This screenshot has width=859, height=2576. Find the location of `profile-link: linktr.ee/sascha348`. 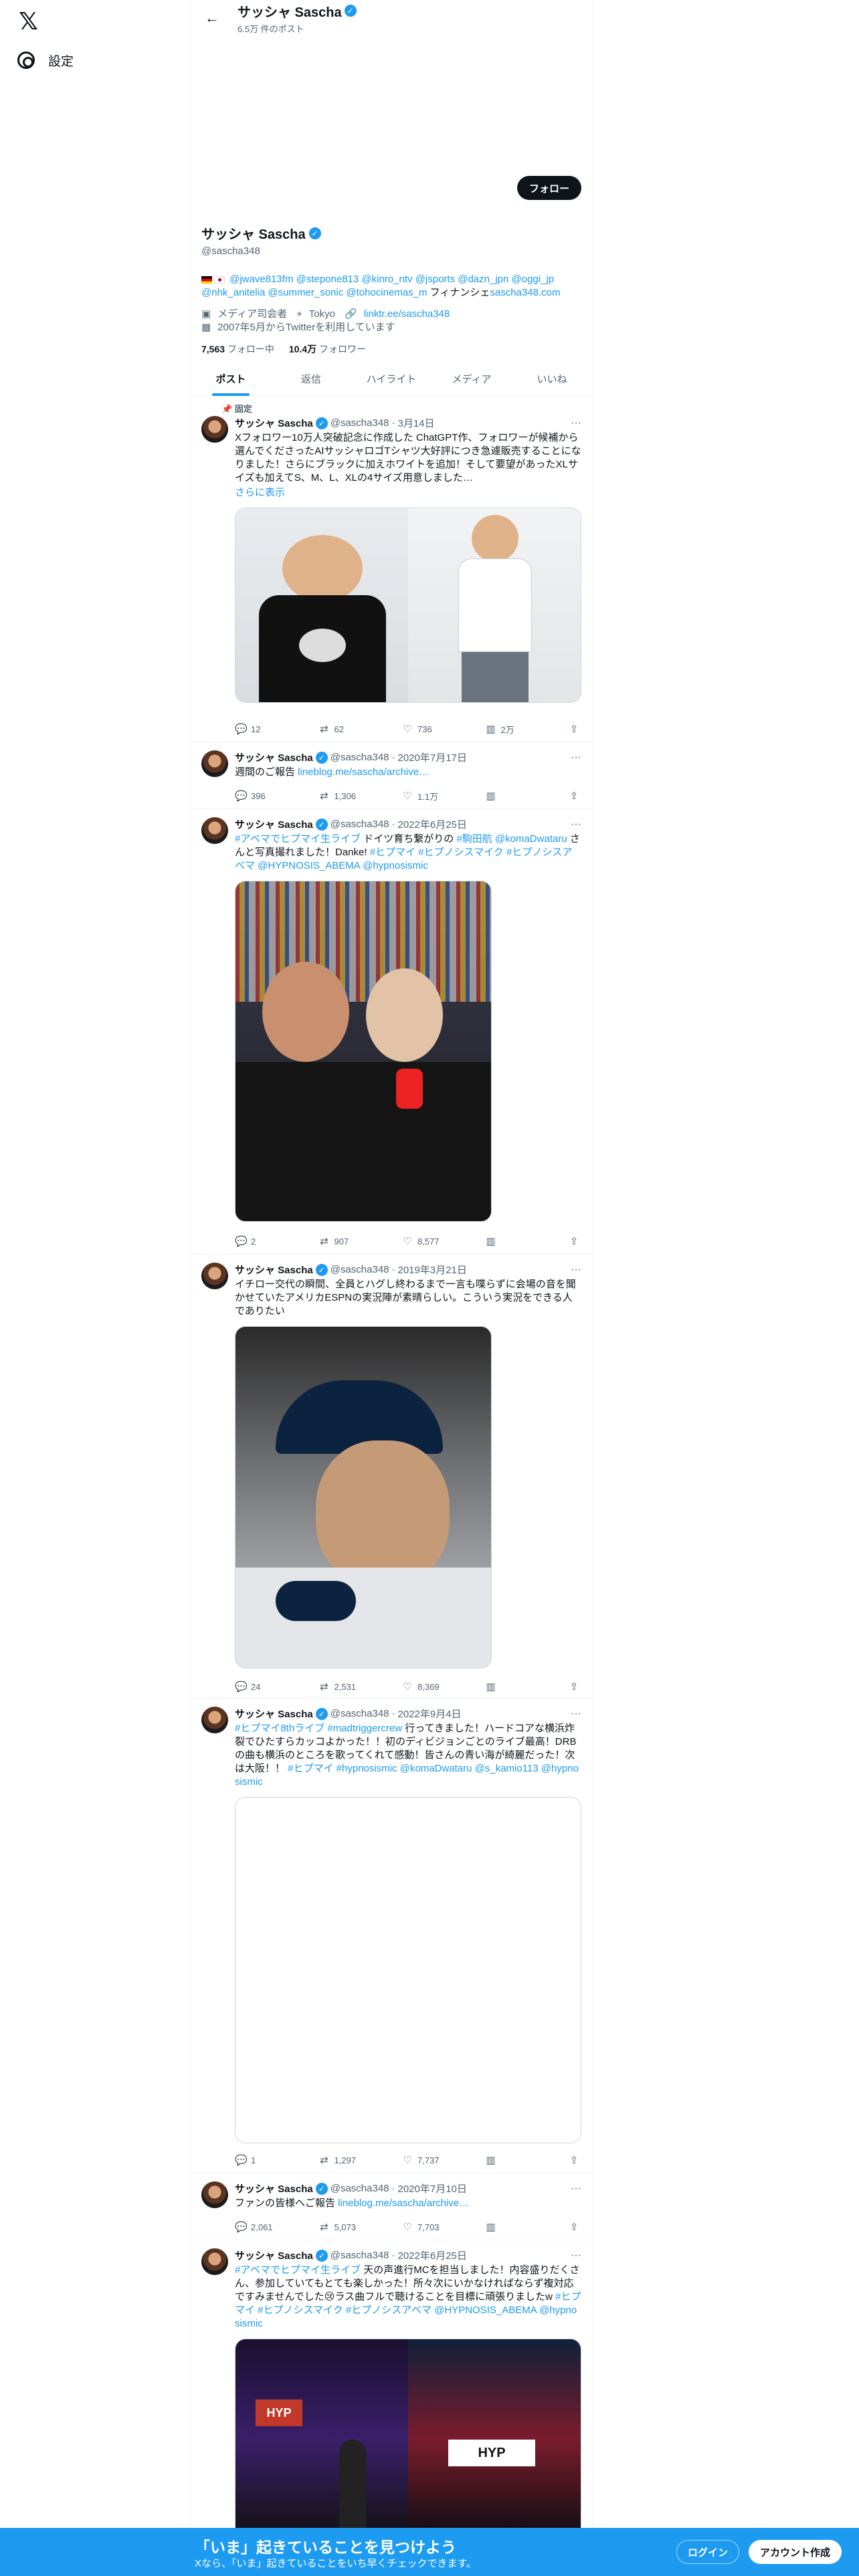

profile-link: linktr.ee/sascha348 is located at coordinates (407, 314).